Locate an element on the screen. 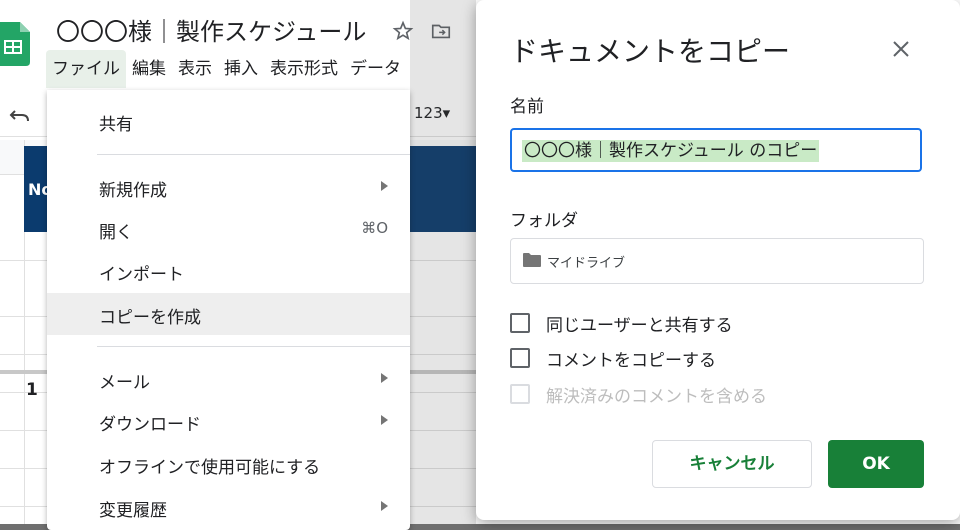 Image resolution: width=960 pixels, height=530 pixels. shortcut-label: ⌘O is located at coordinates (374, 228).